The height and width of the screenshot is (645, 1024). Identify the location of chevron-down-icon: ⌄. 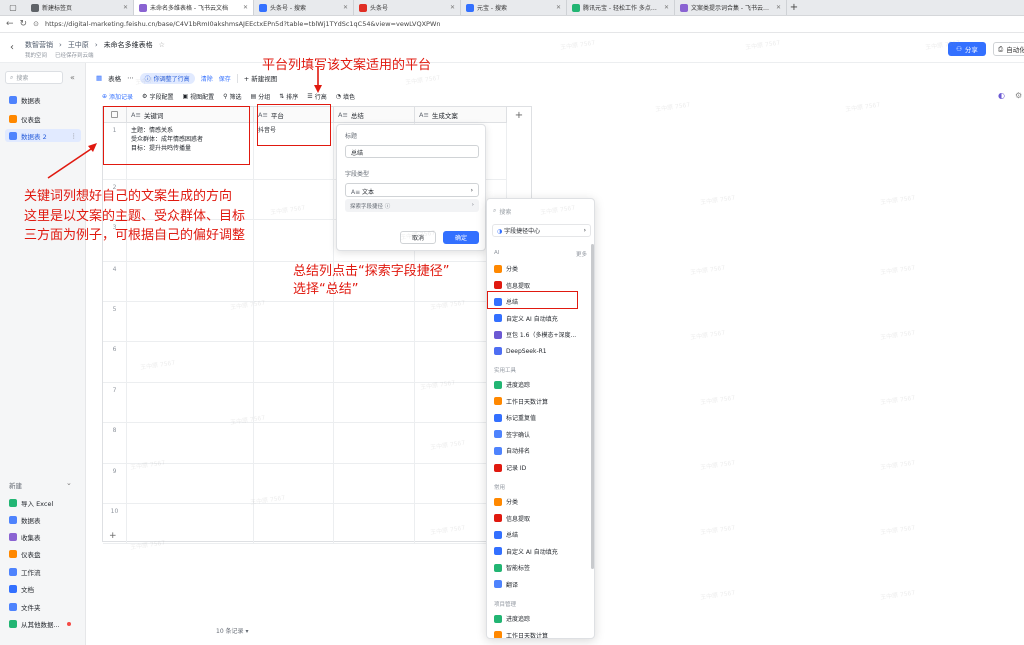
(69, 483).